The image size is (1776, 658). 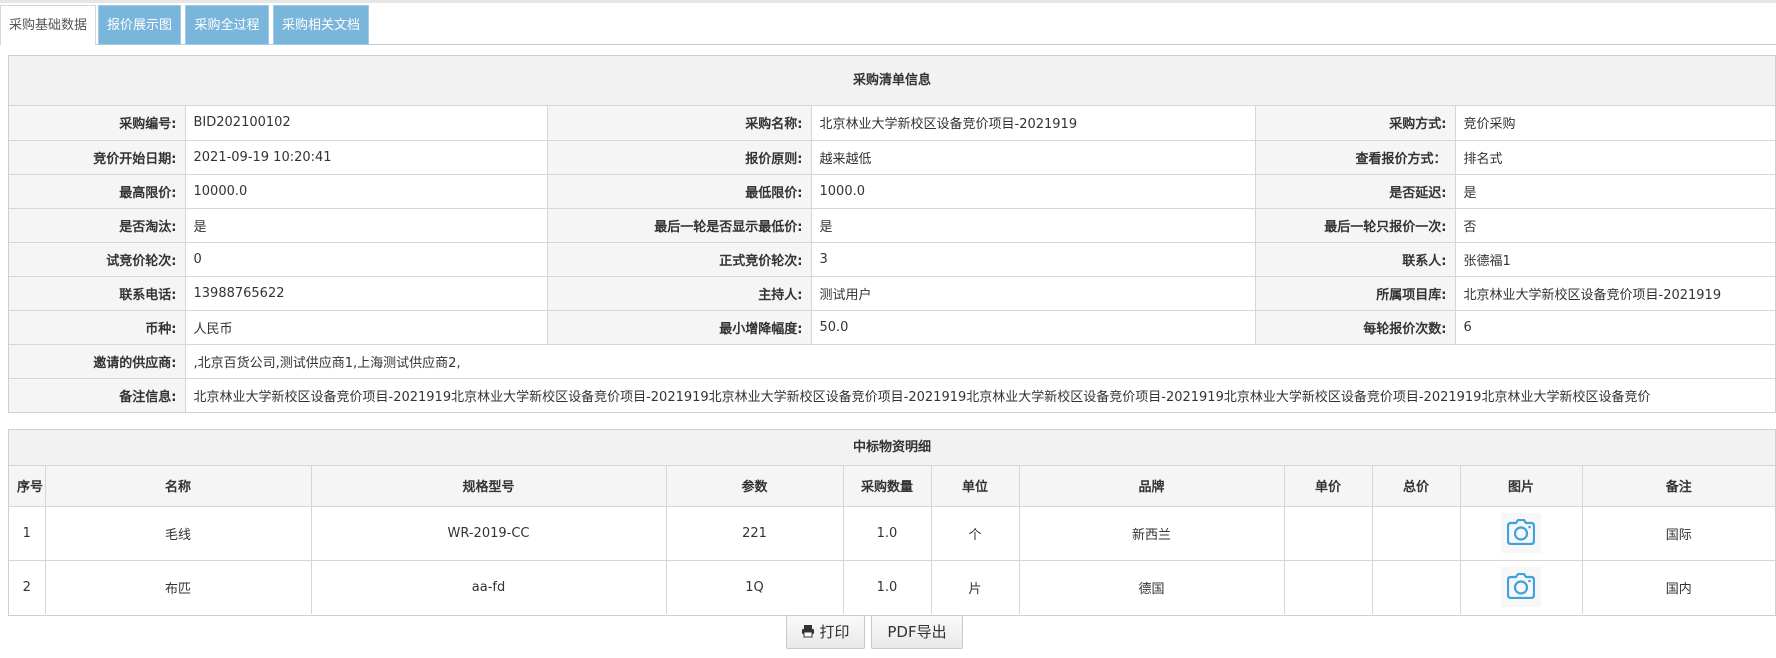 I want to click on column-header: 单位, so click(x=975, y=486).